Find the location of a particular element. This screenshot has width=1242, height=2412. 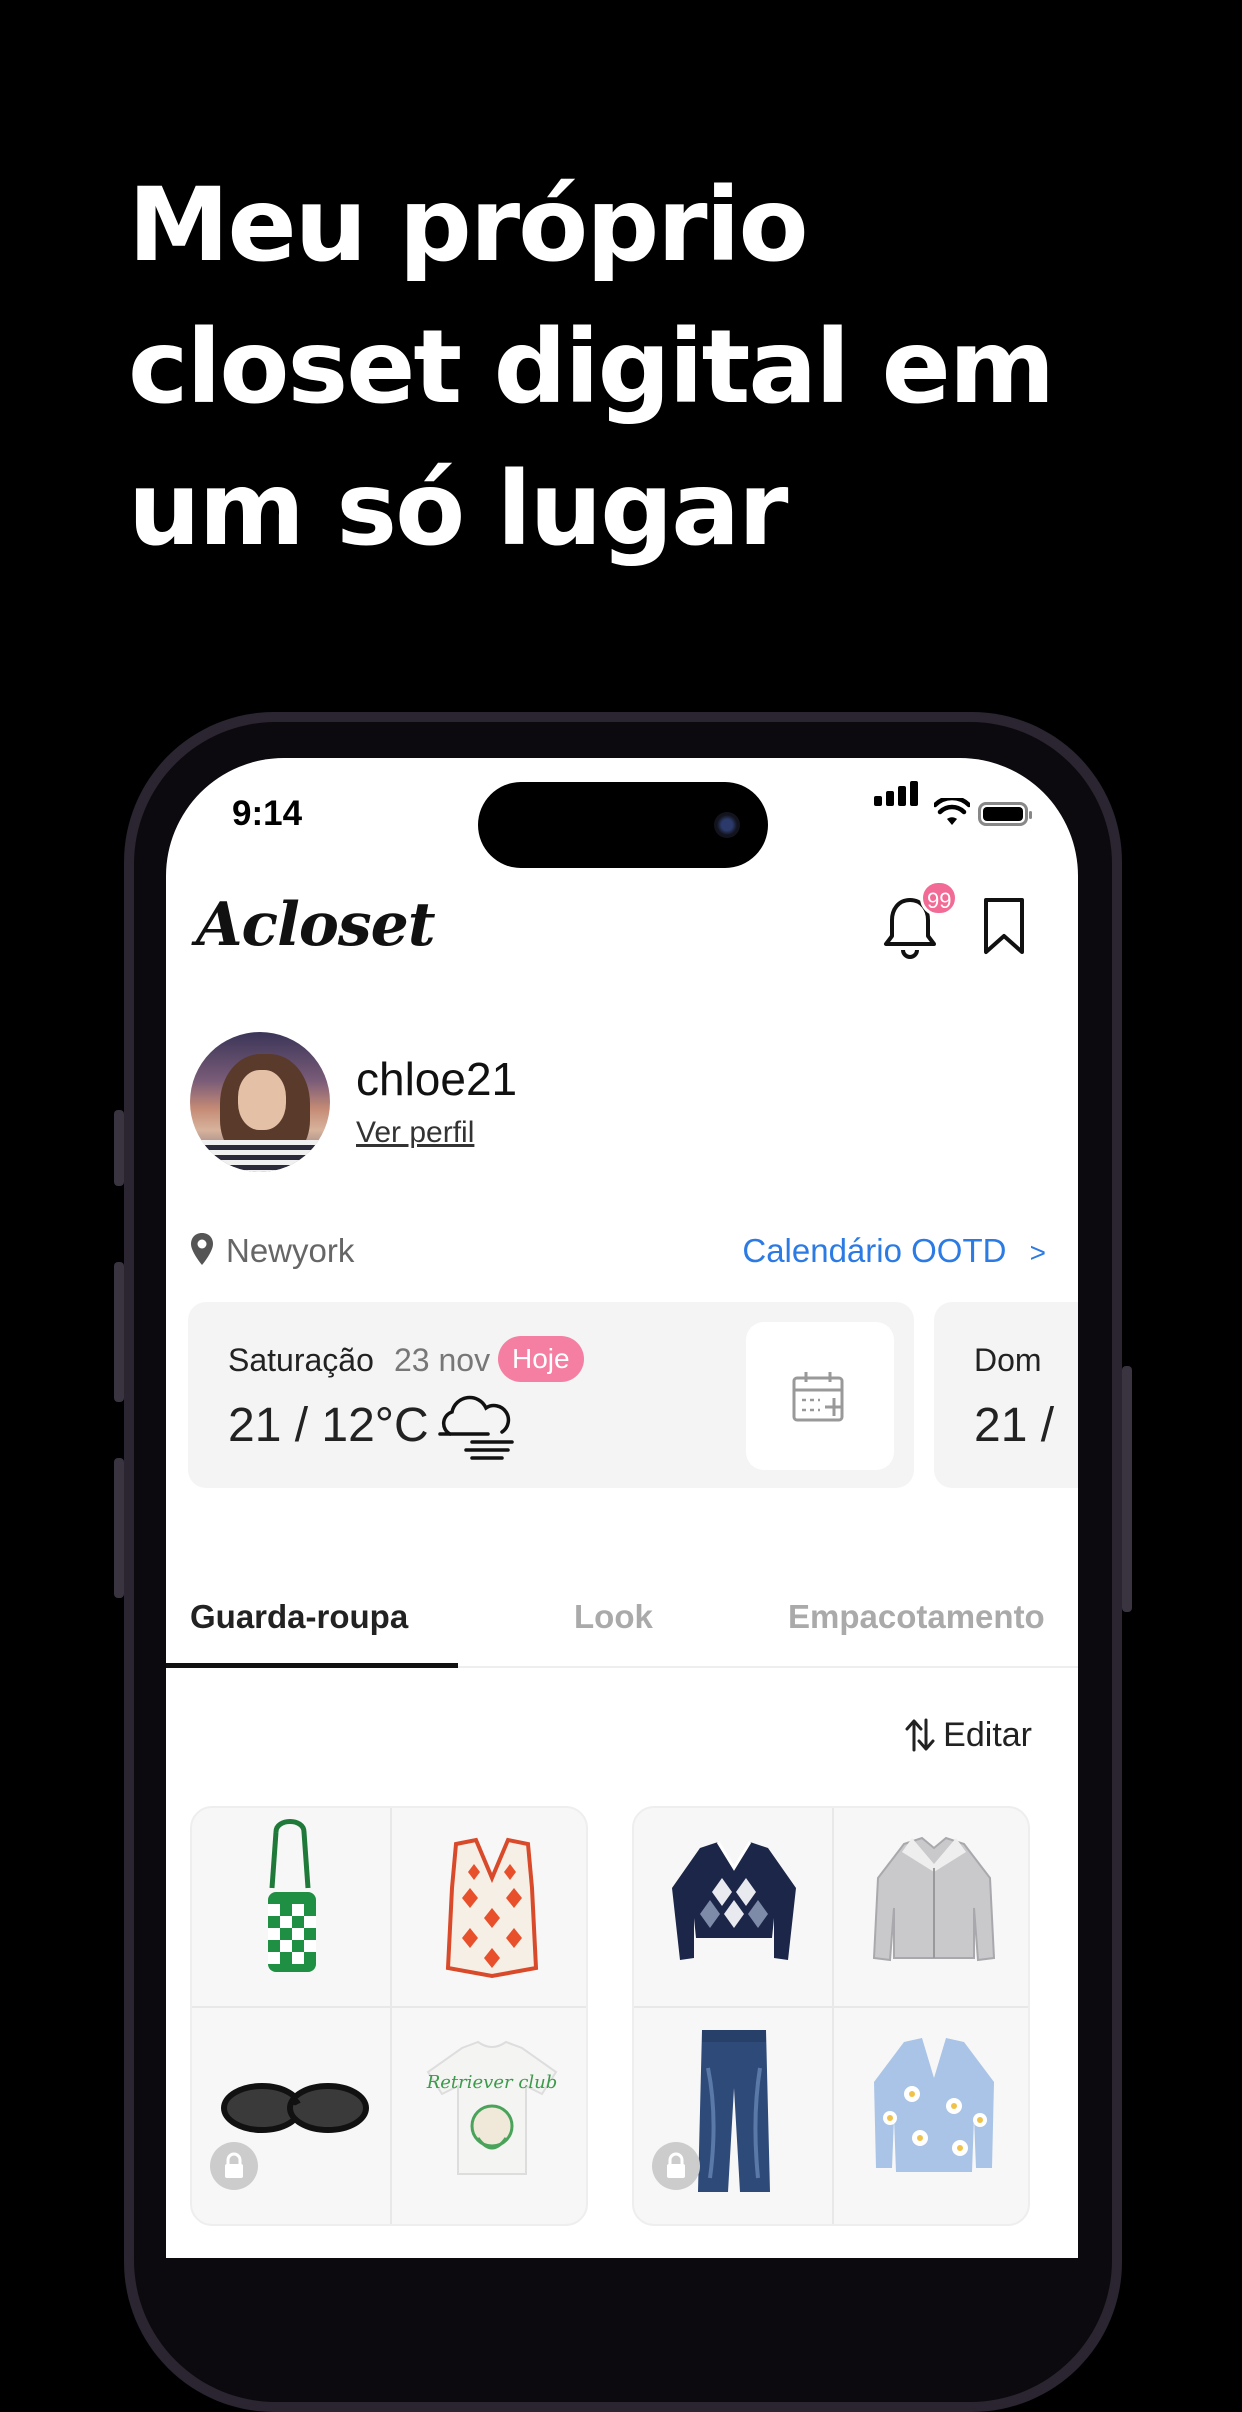

fog-cloud-icon is located at coordinates (476, 1427).